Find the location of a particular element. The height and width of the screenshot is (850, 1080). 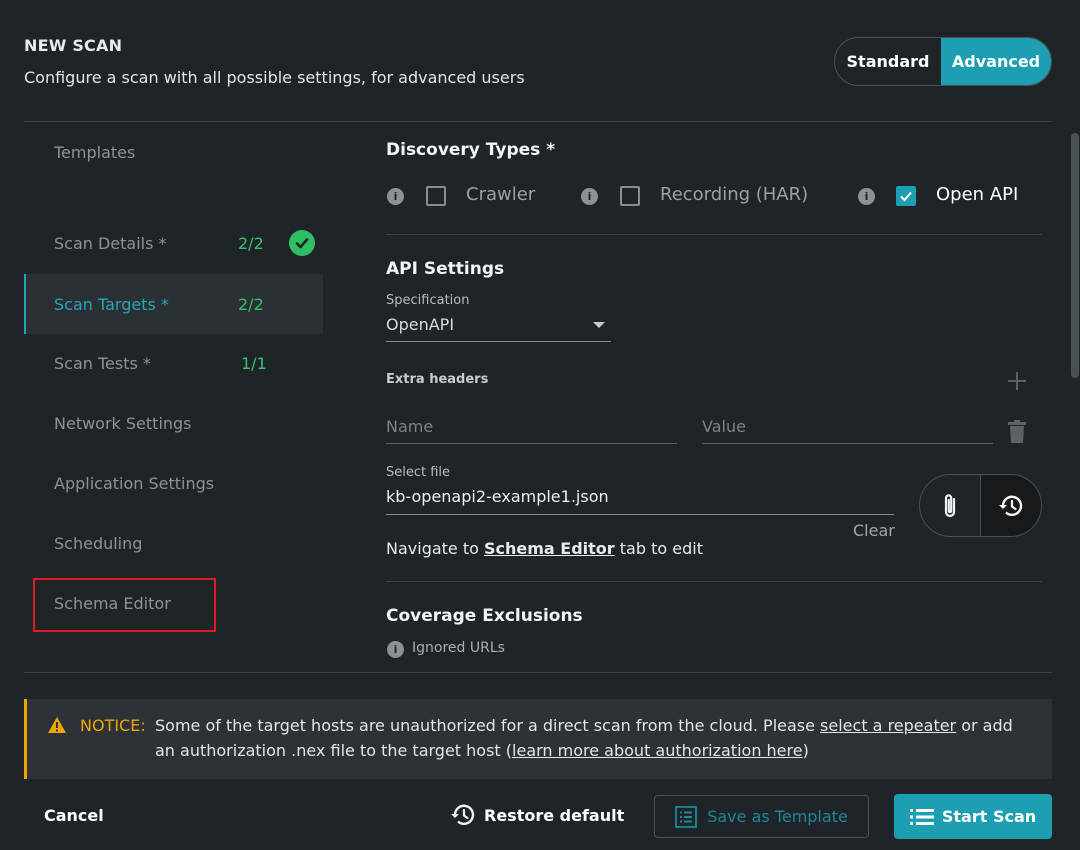

sidebar-item-application-settings: Application Settings is located at coordinates (173, 483).